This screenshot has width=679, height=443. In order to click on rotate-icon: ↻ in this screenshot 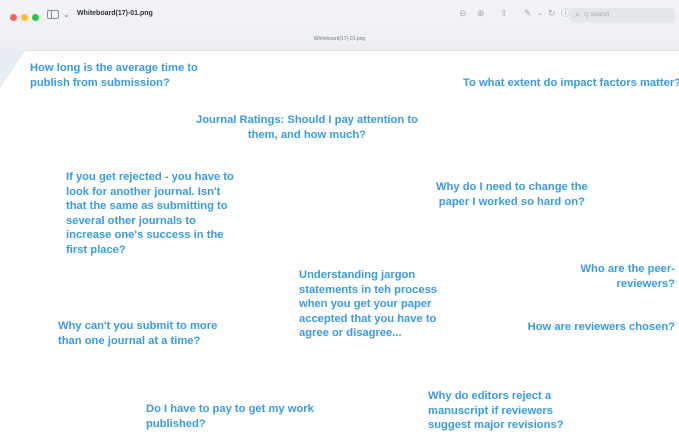, I will do `click(552, 13)`.